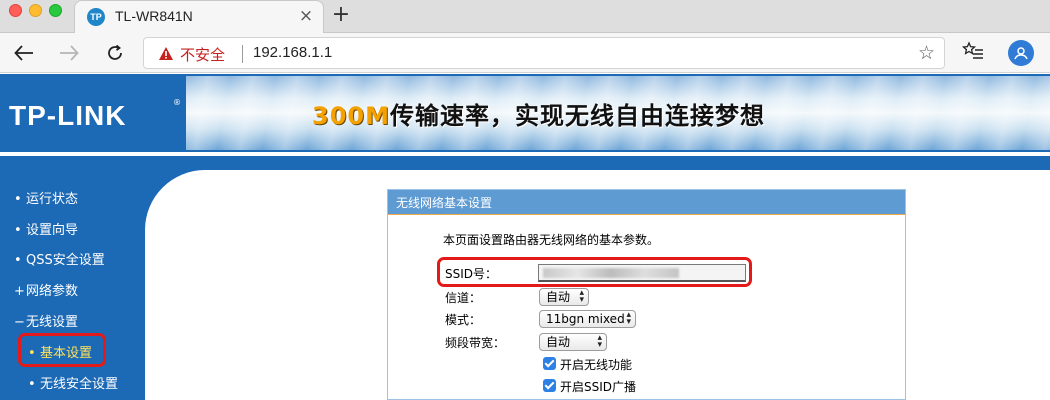  What do you see at coordinates (15, 10) in the screenshot?
I see `close-window-button` at bounding box center [15, 10].